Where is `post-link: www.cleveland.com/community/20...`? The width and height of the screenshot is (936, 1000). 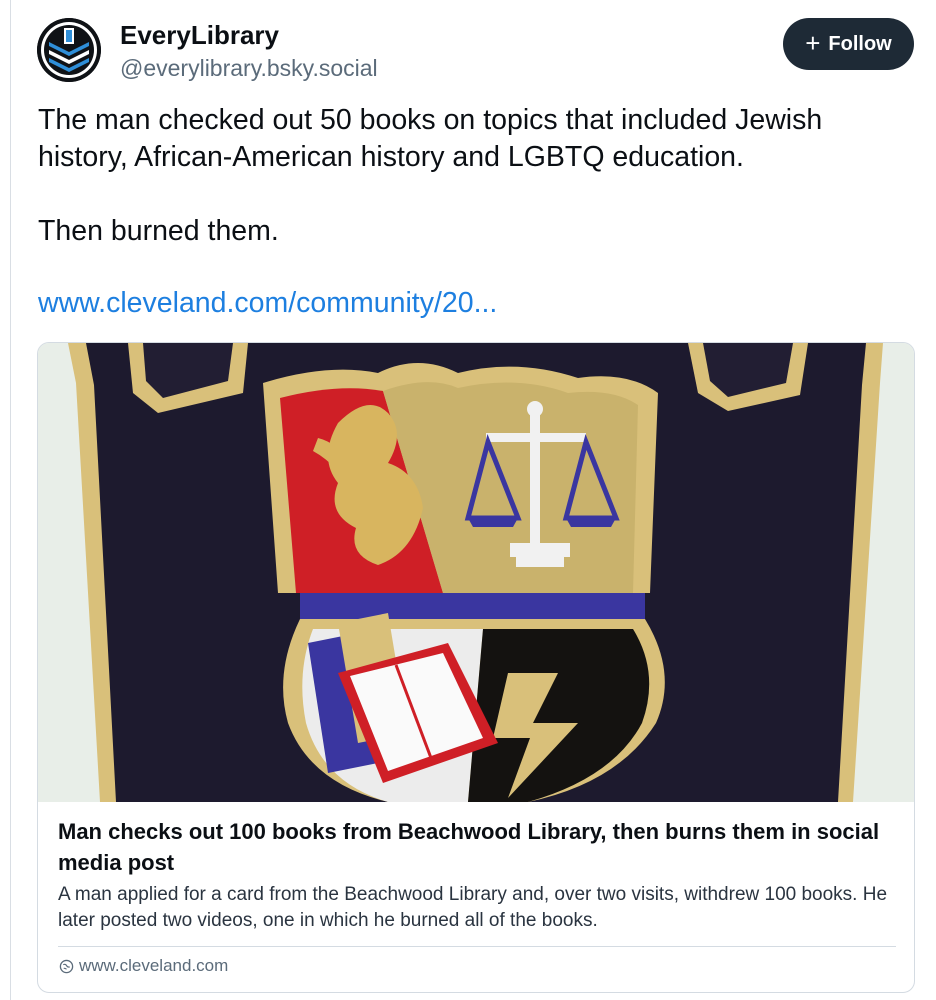
post-link: www.cleveland.com/community/20... is located at coordinates (267, 303).